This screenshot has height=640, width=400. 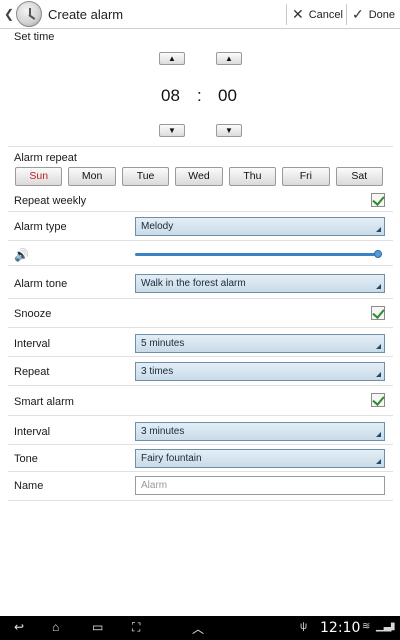 What do you see at coordinates (260, 371) in the screenshot?
I see `snooze-repeat-dropdown: 3 times` at bounding box center [260, 371].